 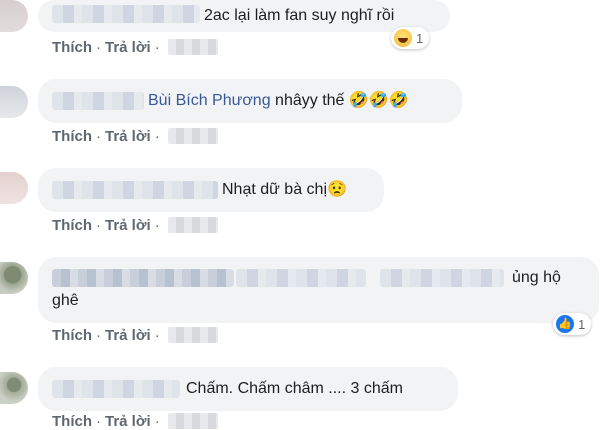 I want to click on comment-text: ủng hộ, so click(x=536, y=277).